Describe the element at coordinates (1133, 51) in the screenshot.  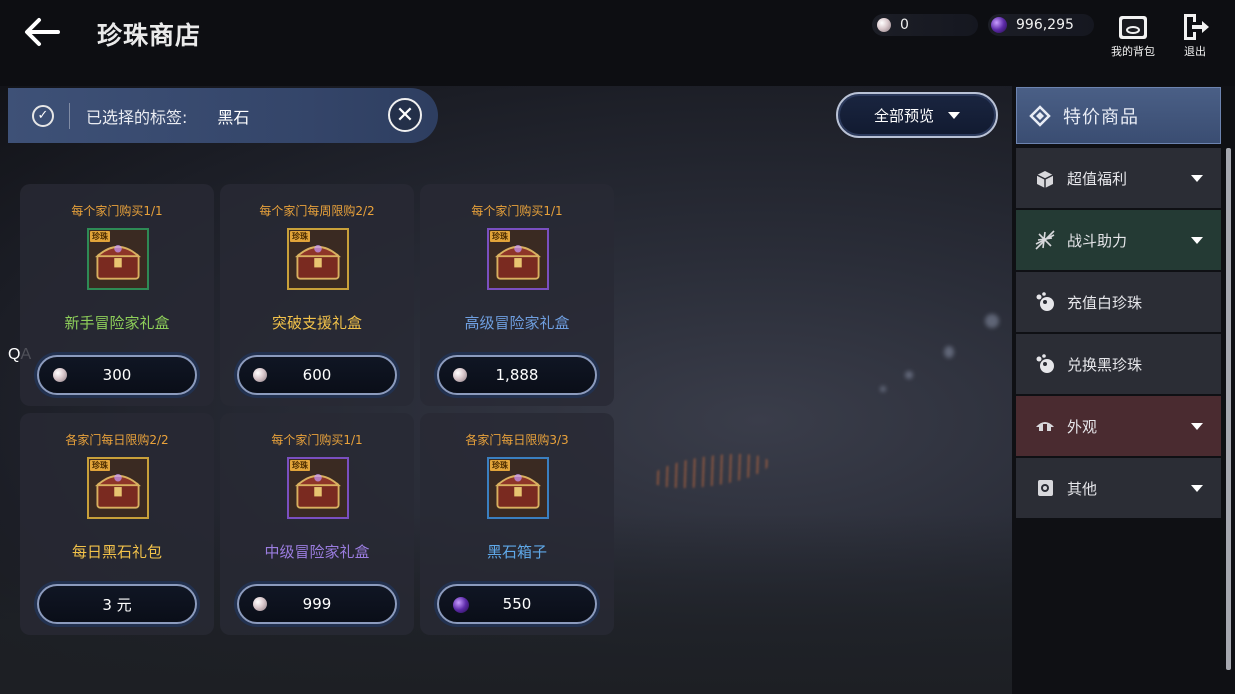
I see `inventory-label: 我的背包` at that location.